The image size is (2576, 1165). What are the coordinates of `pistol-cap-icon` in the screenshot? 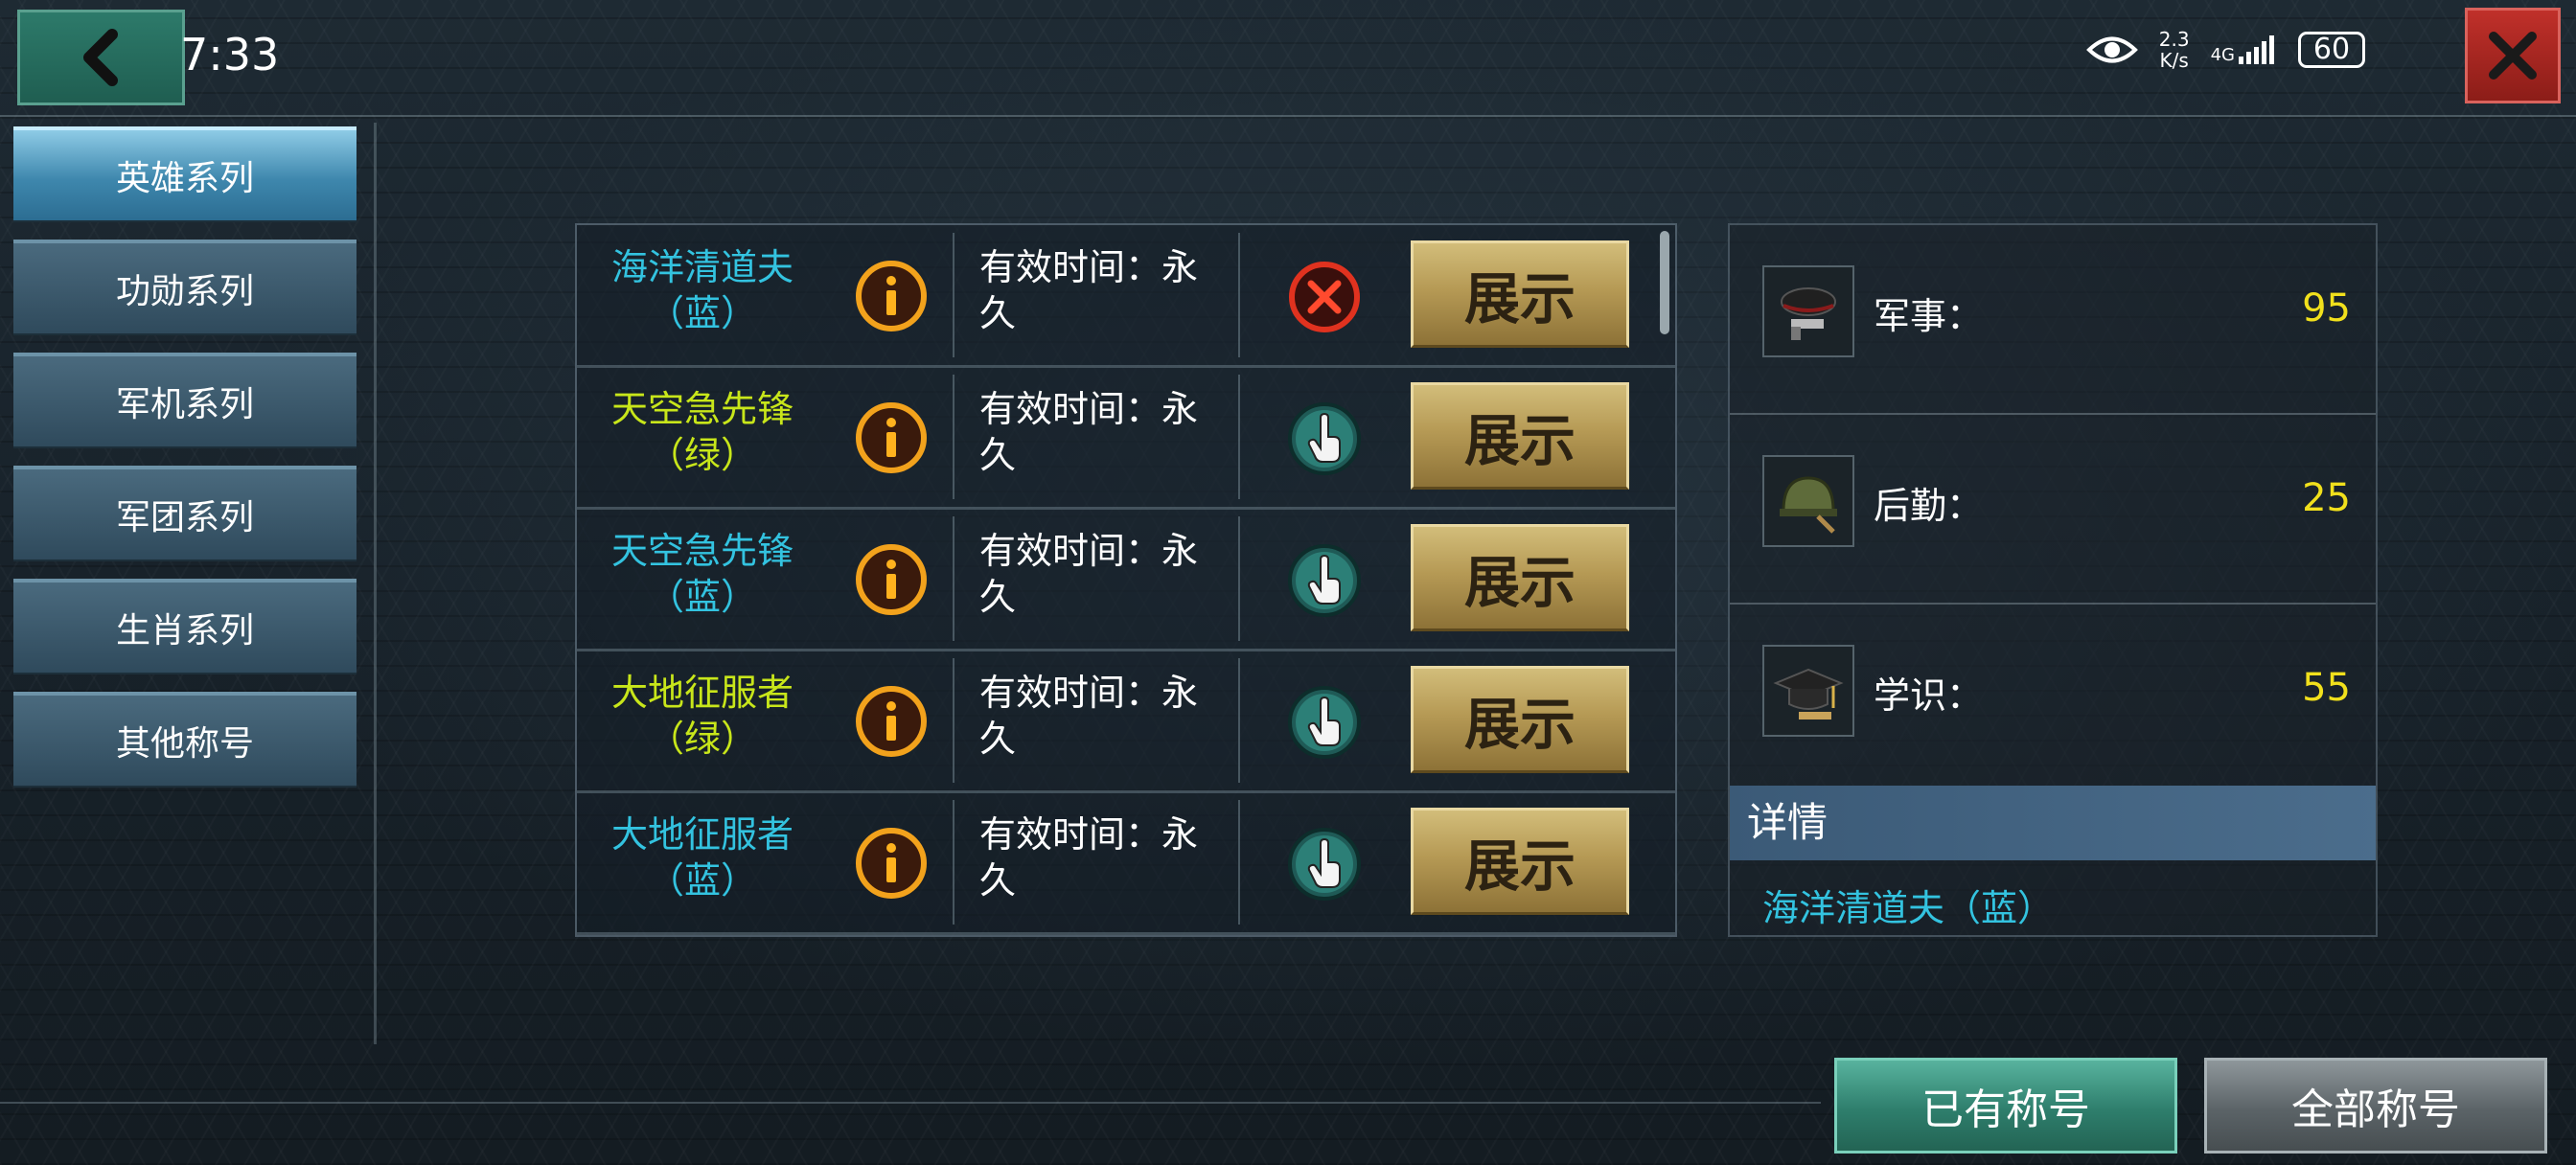 It's located at (1808, 311).